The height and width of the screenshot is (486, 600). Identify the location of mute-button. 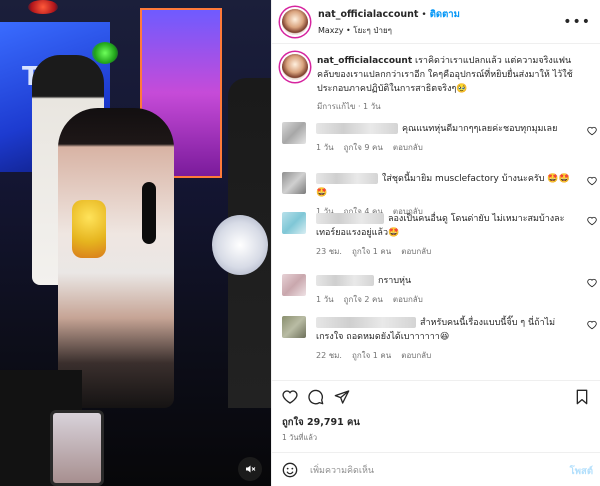
(250, 469).